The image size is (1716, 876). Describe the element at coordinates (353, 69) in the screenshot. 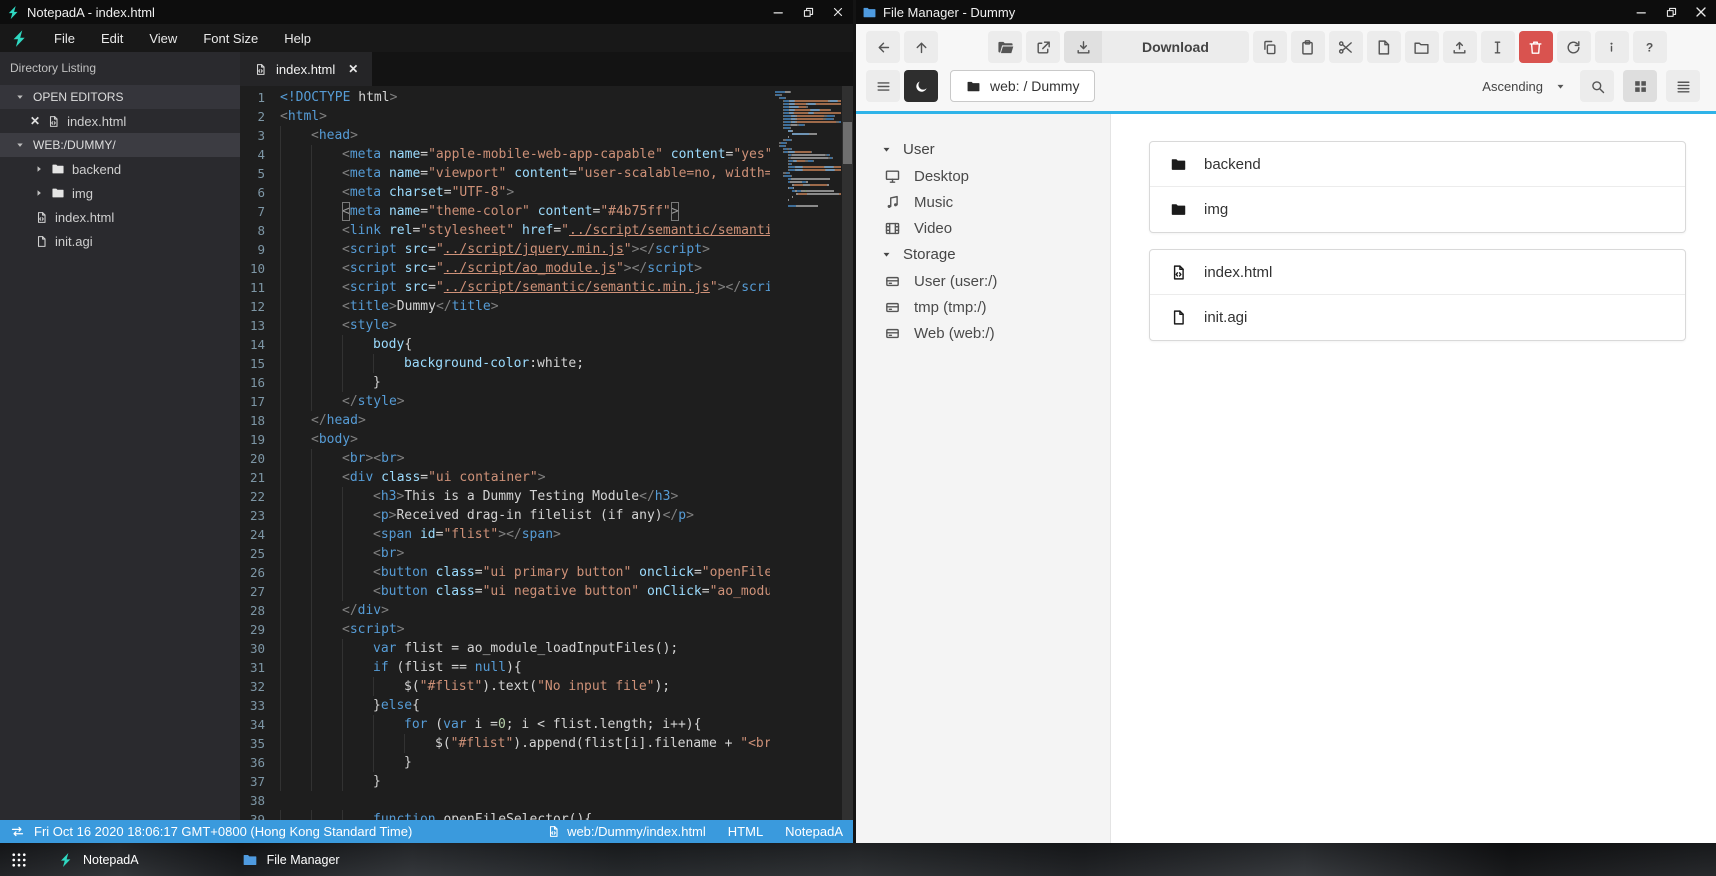

I see `tab-close-icon: ✕` at that location.